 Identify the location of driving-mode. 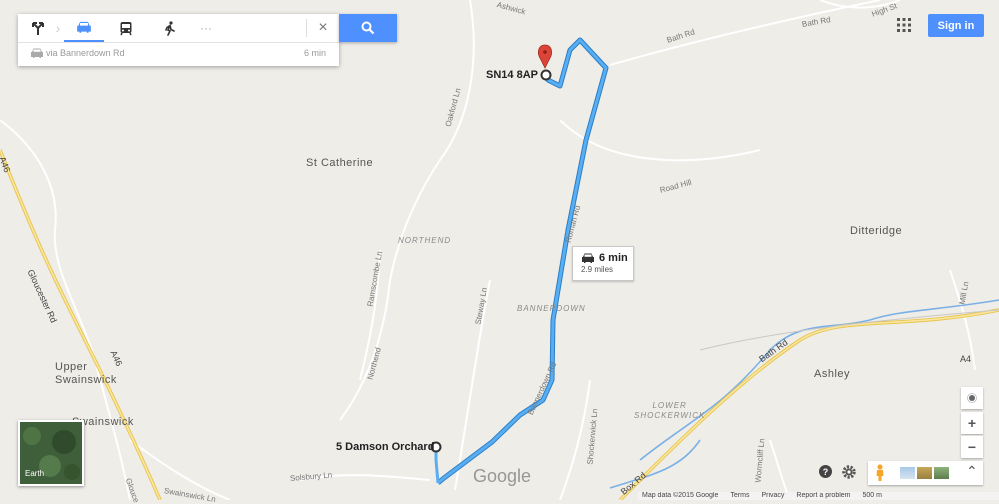
(84, 28).